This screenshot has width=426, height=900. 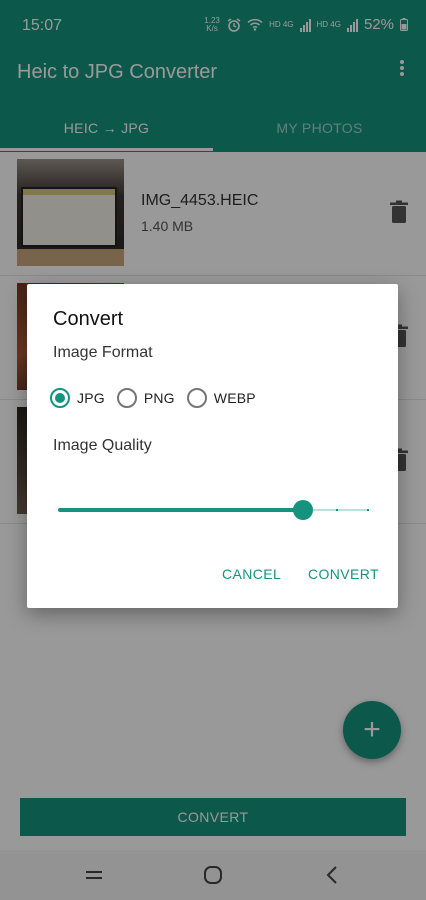 I want to click on format-option-label: JPG, so click(x=91, y=398).